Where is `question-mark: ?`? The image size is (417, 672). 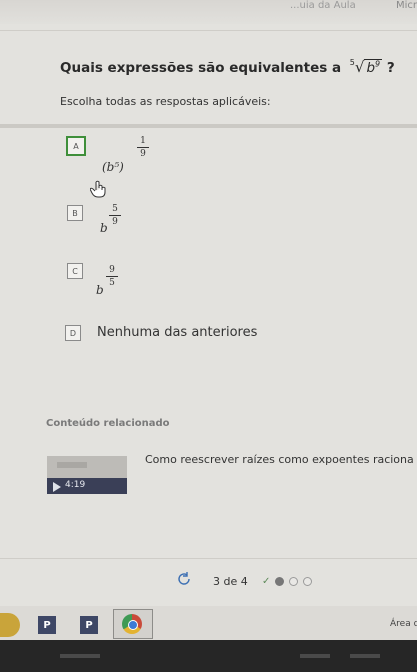
question-mark: ? is located at coordinates (390, 68).